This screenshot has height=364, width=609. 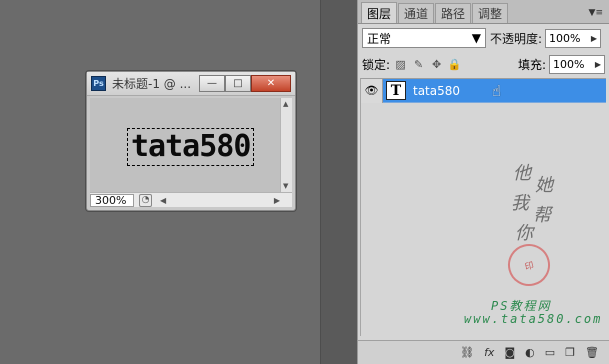 What do you see at coordinates (191, 147) in the screenshot?
I see `canvas-text-layer: tata580` at bounding box center [191, 147].